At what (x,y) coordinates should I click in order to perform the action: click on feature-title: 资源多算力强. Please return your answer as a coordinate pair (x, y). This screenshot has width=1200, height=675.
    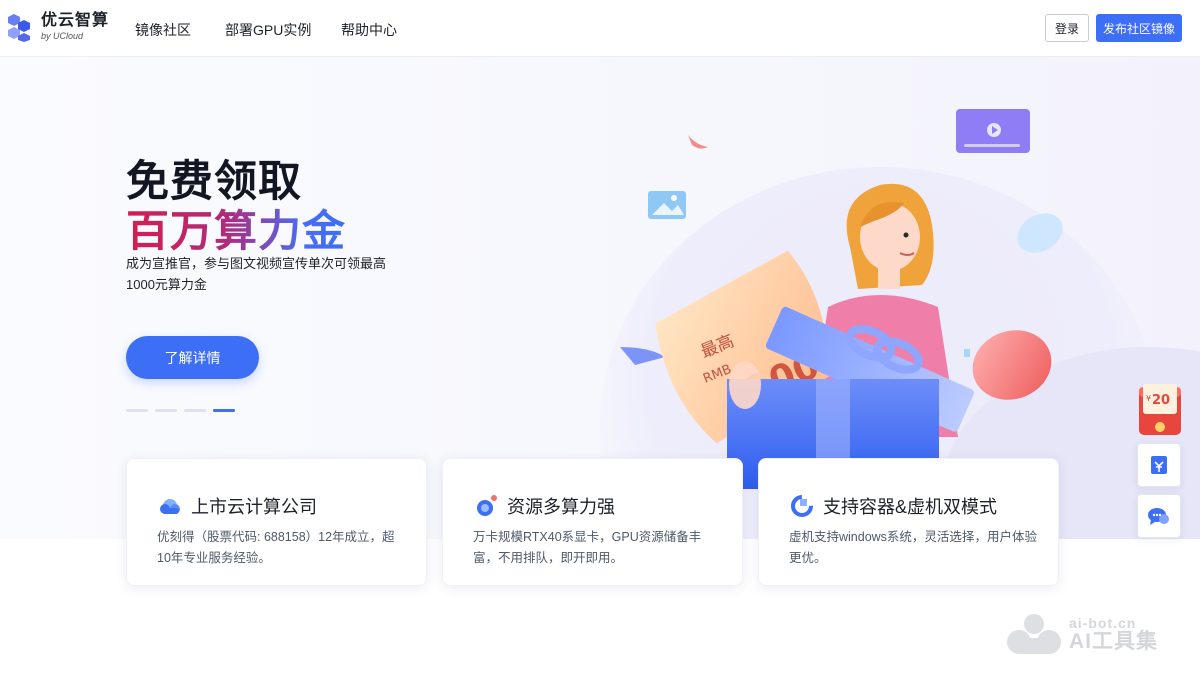
    Looking at the image, I should click on (561, 507).